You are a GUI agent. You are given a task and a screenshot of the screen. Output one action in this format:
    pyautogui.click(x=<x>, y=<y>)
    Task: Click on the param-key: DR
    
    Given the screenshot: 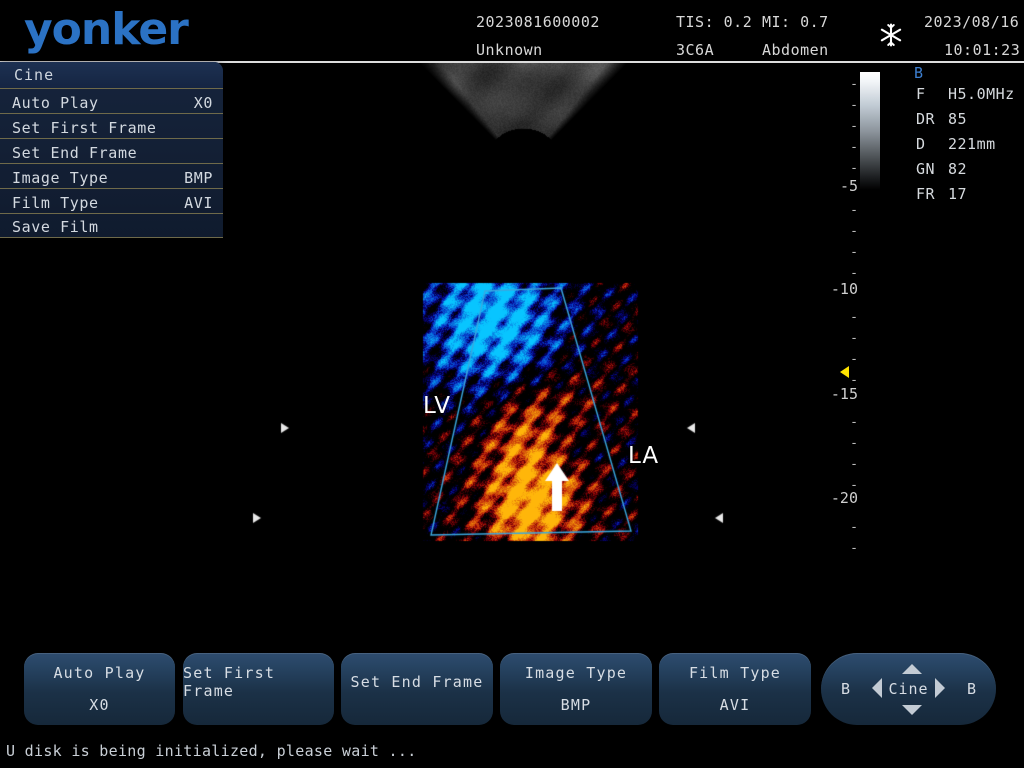 What is the action you would take?
    pyautogui.click(x=926, y=119)
    